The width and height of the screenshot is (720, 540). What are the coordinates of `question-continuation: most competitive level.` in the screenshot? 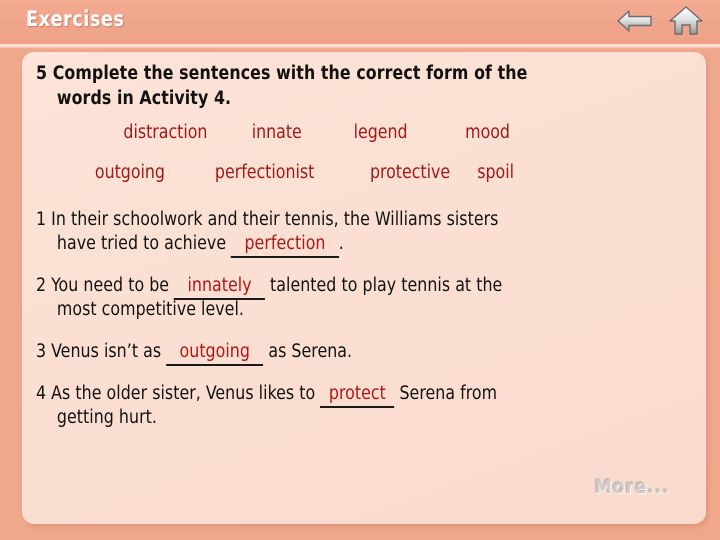 It's located at (150, 310).